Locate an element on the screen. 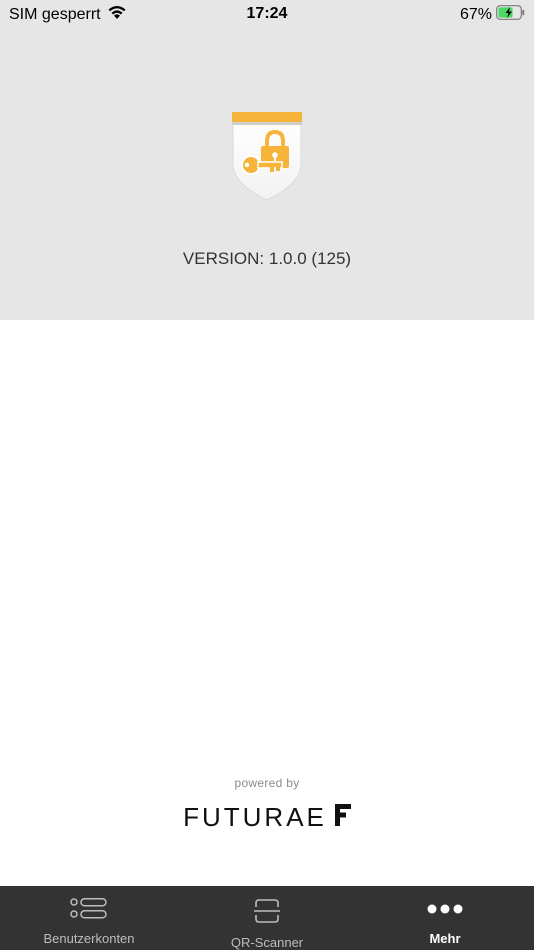  tab-label-benutzerkonten: Benutzerkonten is located at coordinates (89, 938).